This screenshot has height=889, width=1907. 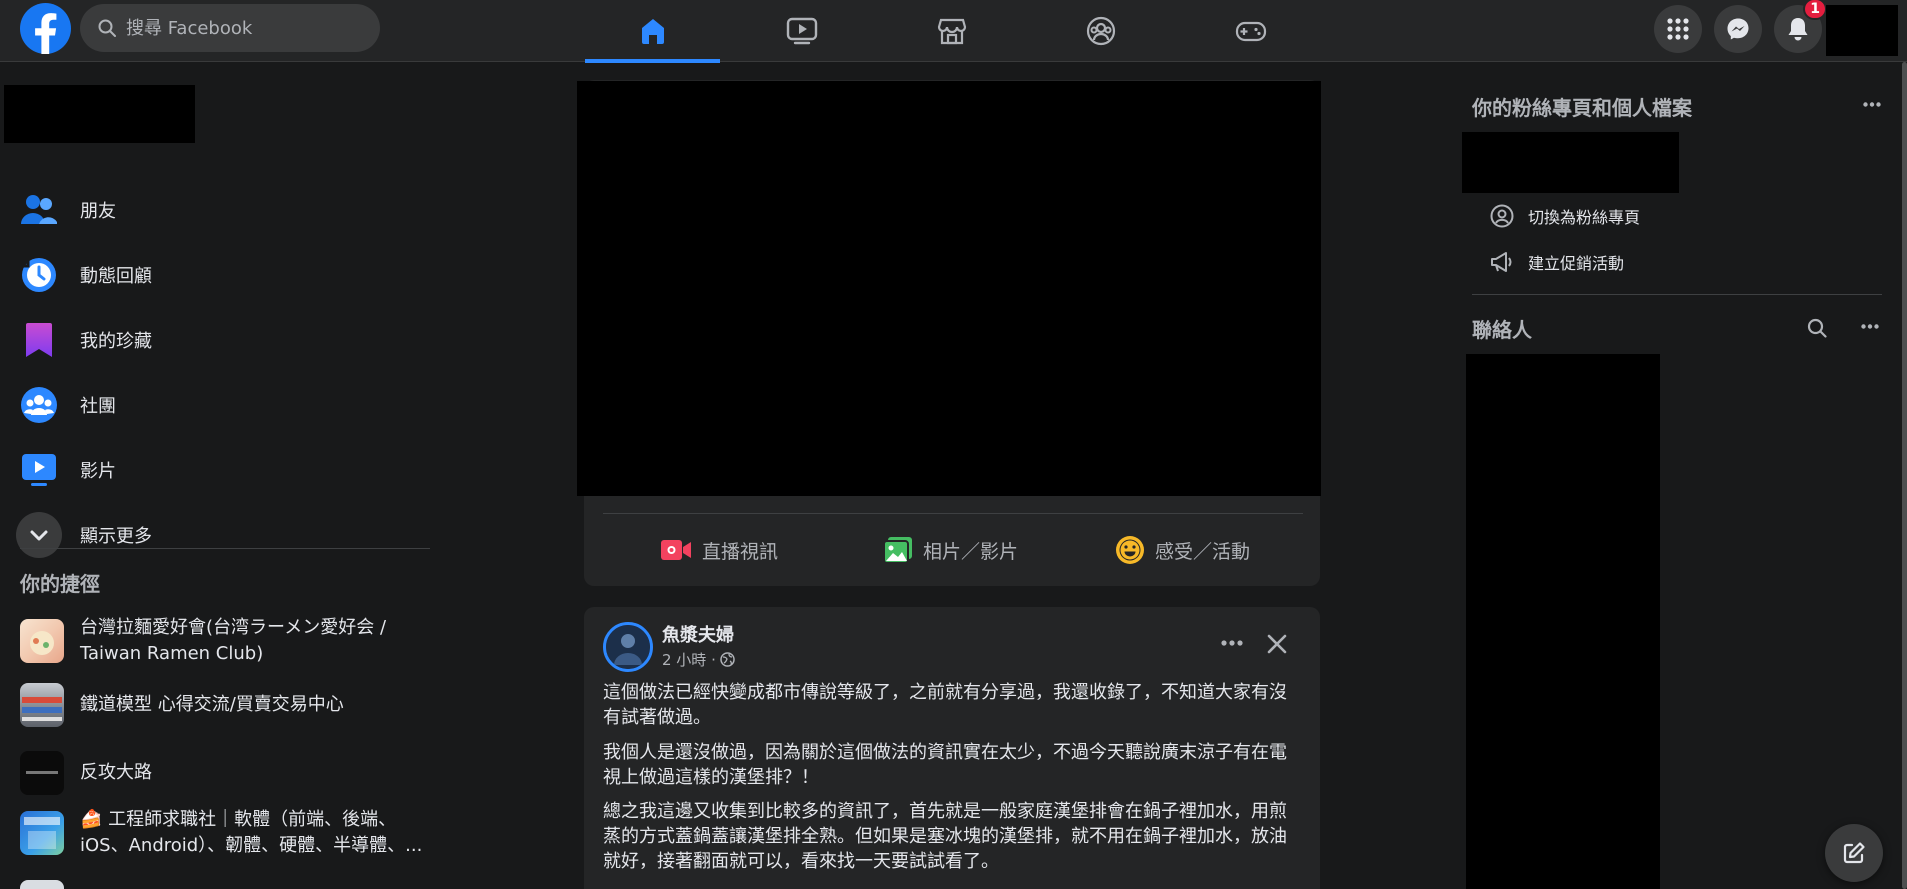 What do you see at coordinates (225, 548) in the screenshot?
I see `sidebar-divider` at bounding box center [225, 548].